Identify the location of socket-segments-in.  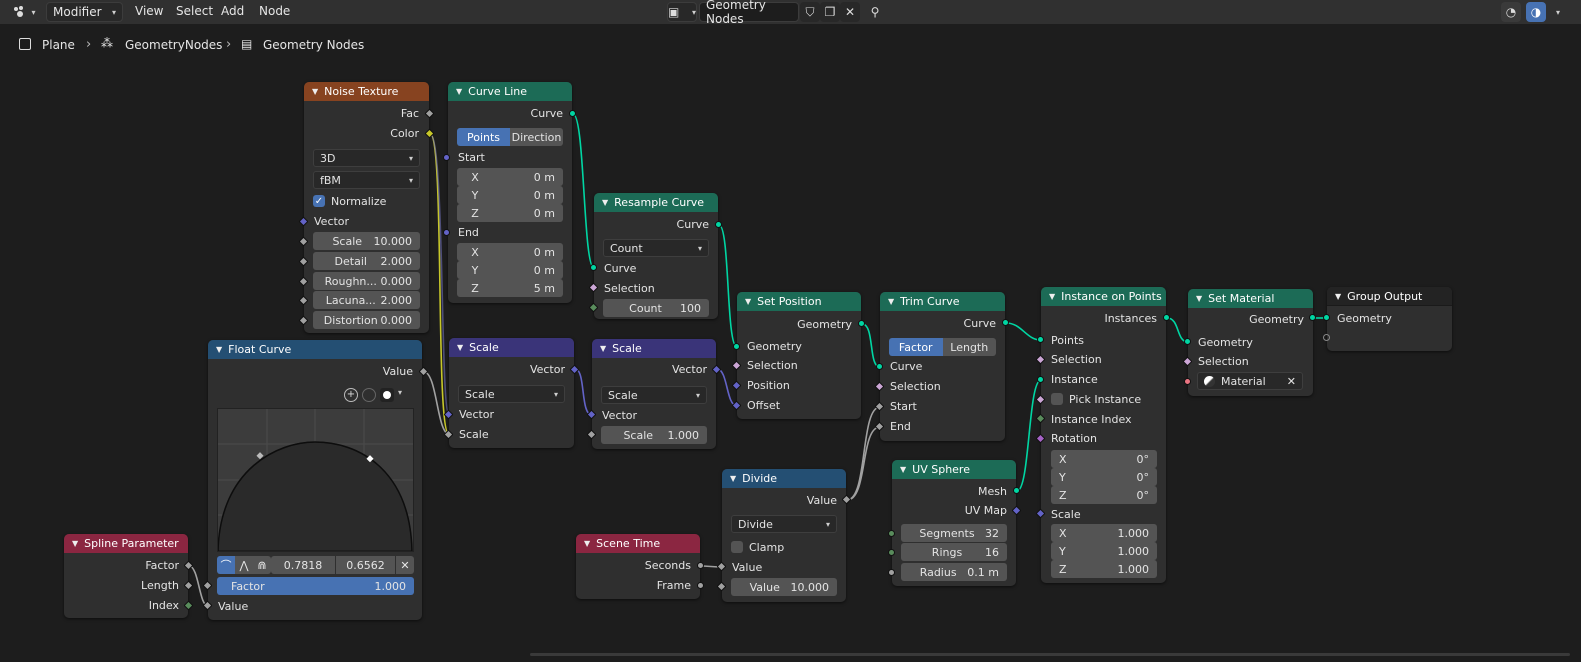
(891, 533).